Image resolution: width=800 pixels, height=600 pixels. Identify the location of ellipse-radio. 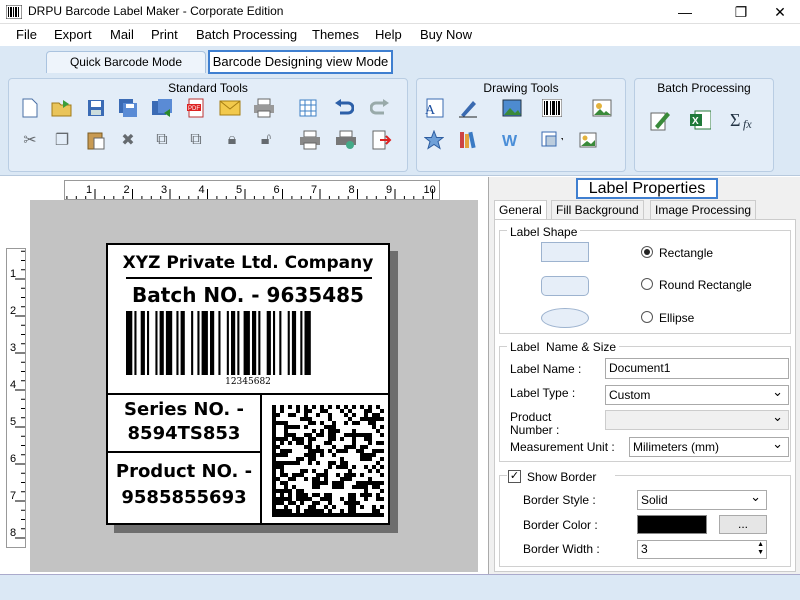
(647, 317).